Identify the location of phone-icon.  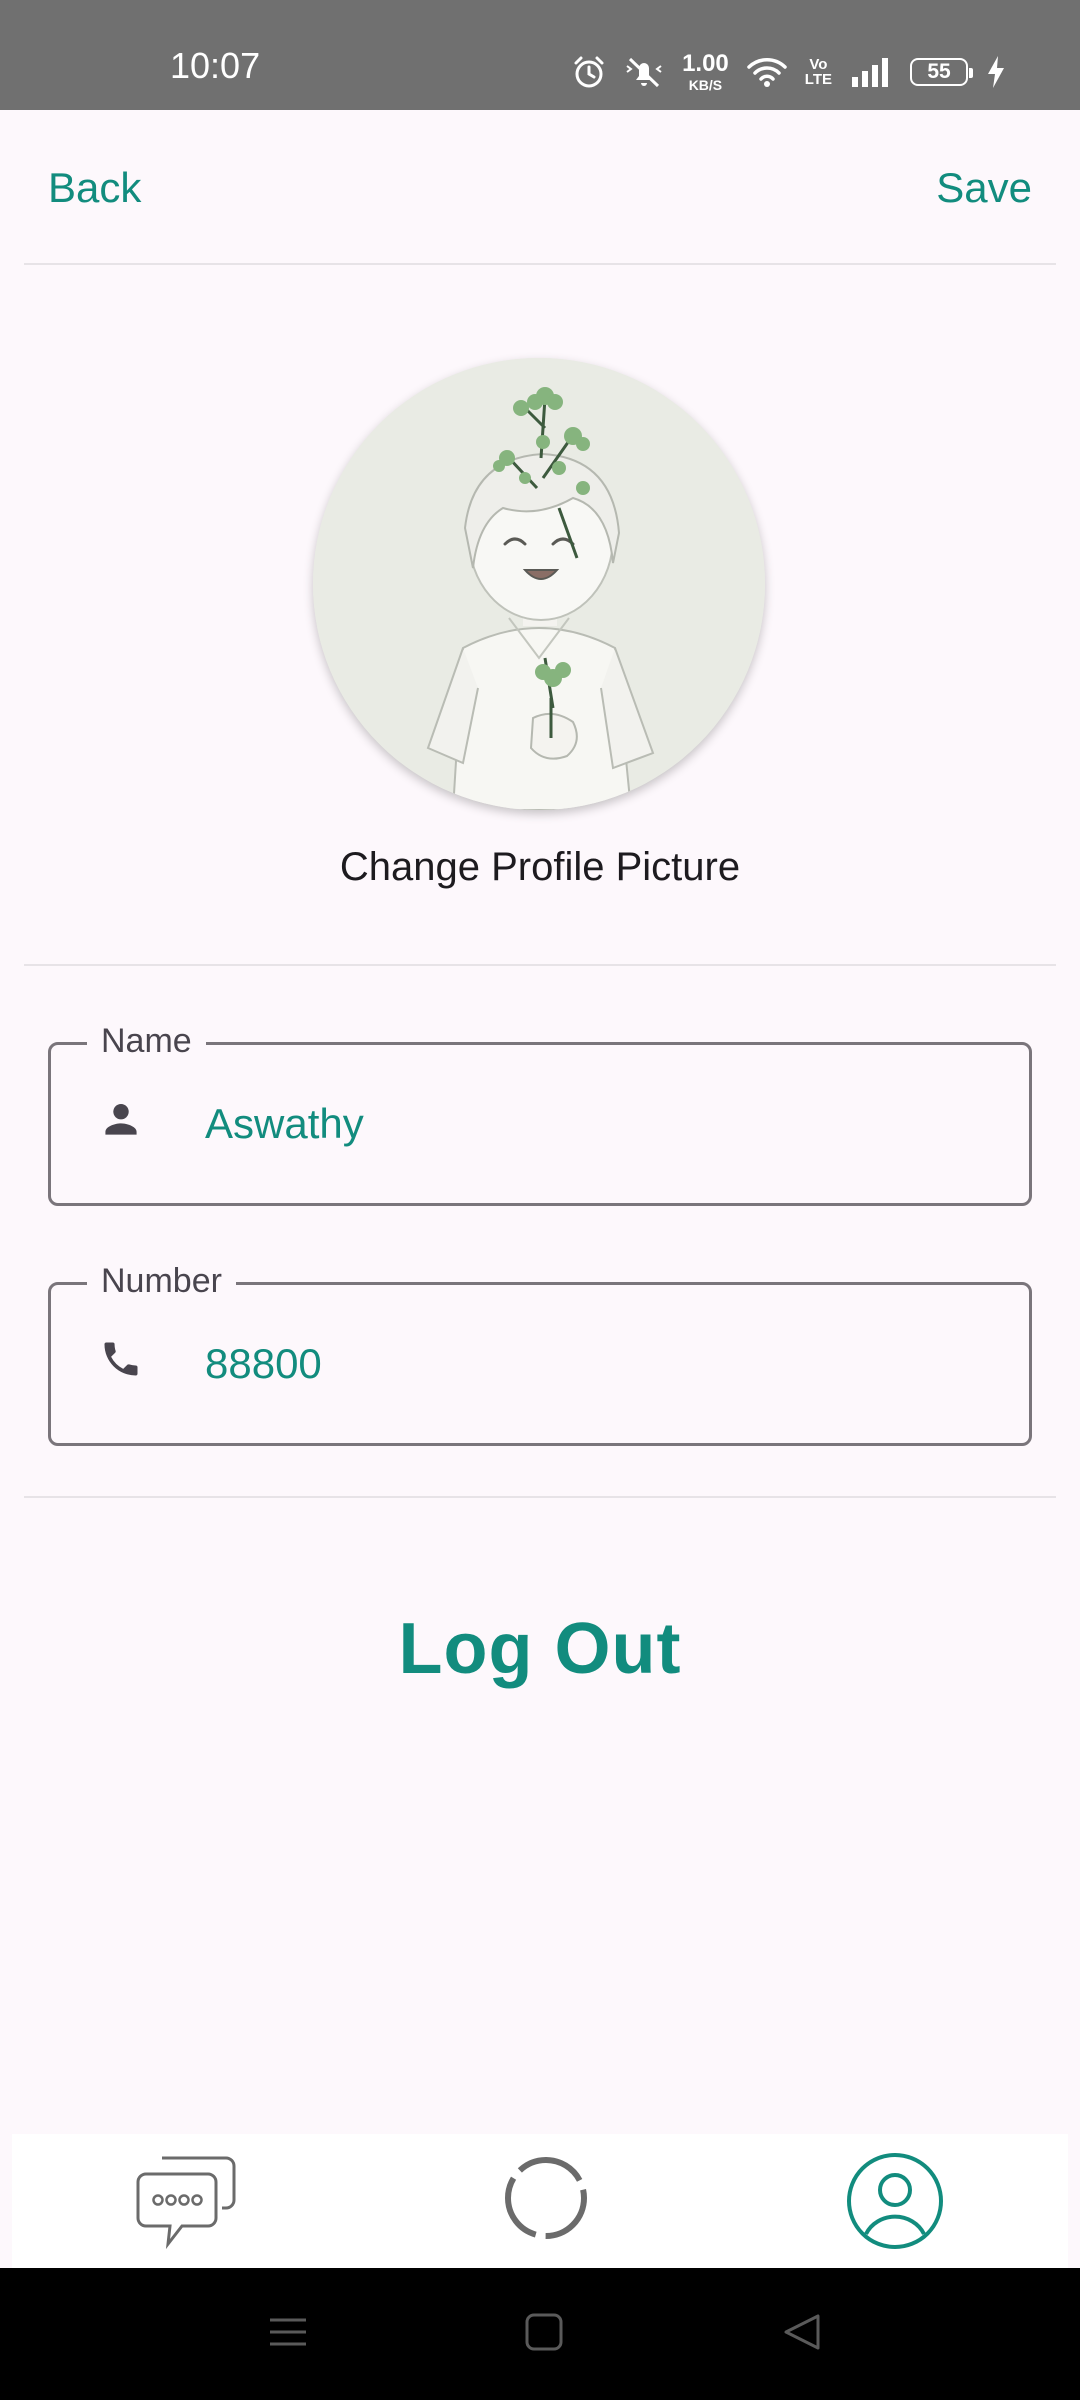
(121, 1361).